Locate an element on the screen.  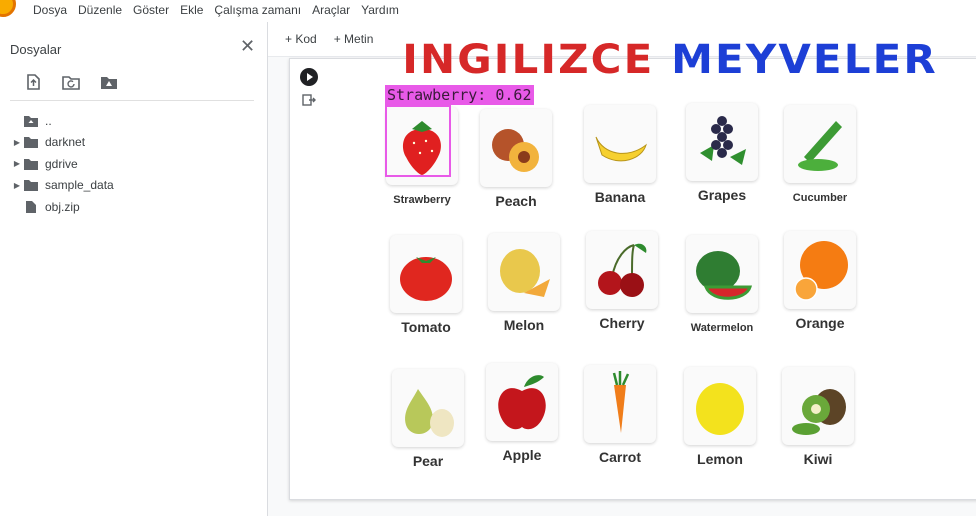
fruit-card-pear: Pear is located at coordinates (428, 429).